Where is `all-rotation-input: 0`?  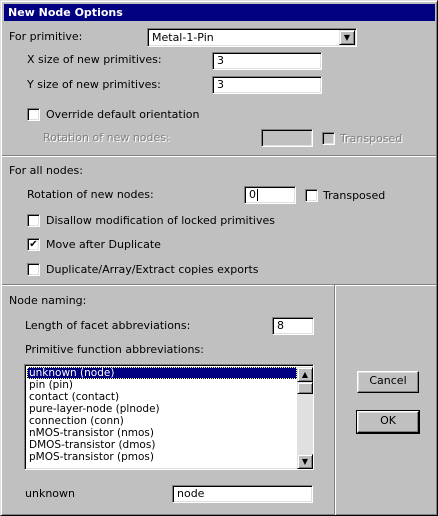
all-rotation-input: 0 is located at coordinates (270, 195).